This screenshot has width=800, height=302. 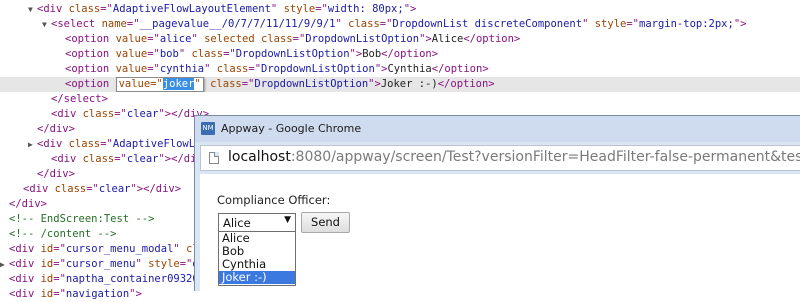 I want to click on app-icon: NM, so click(x=208, y=128).